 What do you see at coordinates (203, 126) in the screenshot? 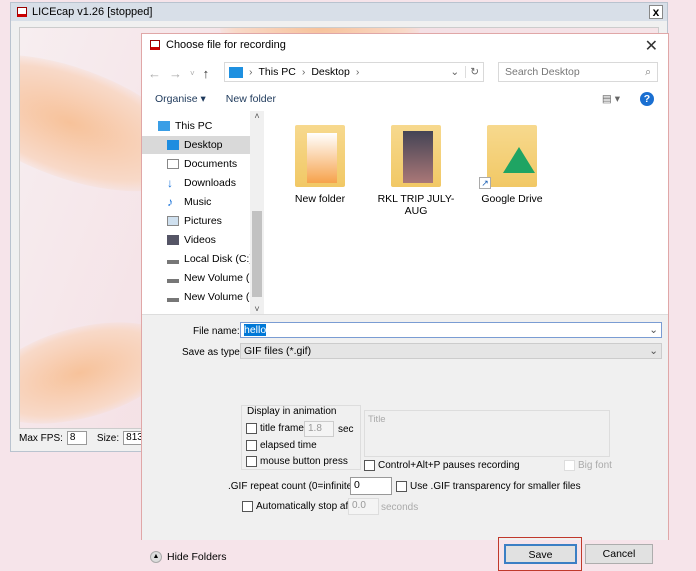
I see `tree-item-this-pc: This PC` at bounding box center [203, 126].